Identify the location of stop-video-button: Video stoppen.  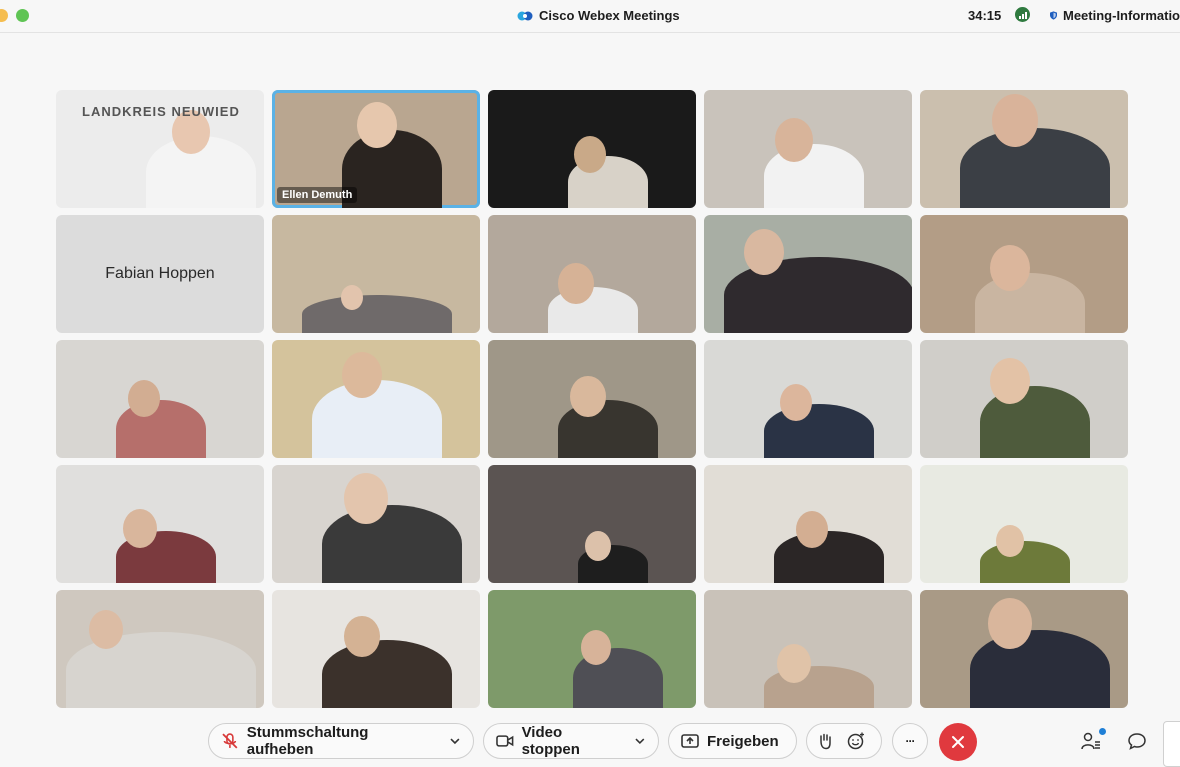
(571, 741).